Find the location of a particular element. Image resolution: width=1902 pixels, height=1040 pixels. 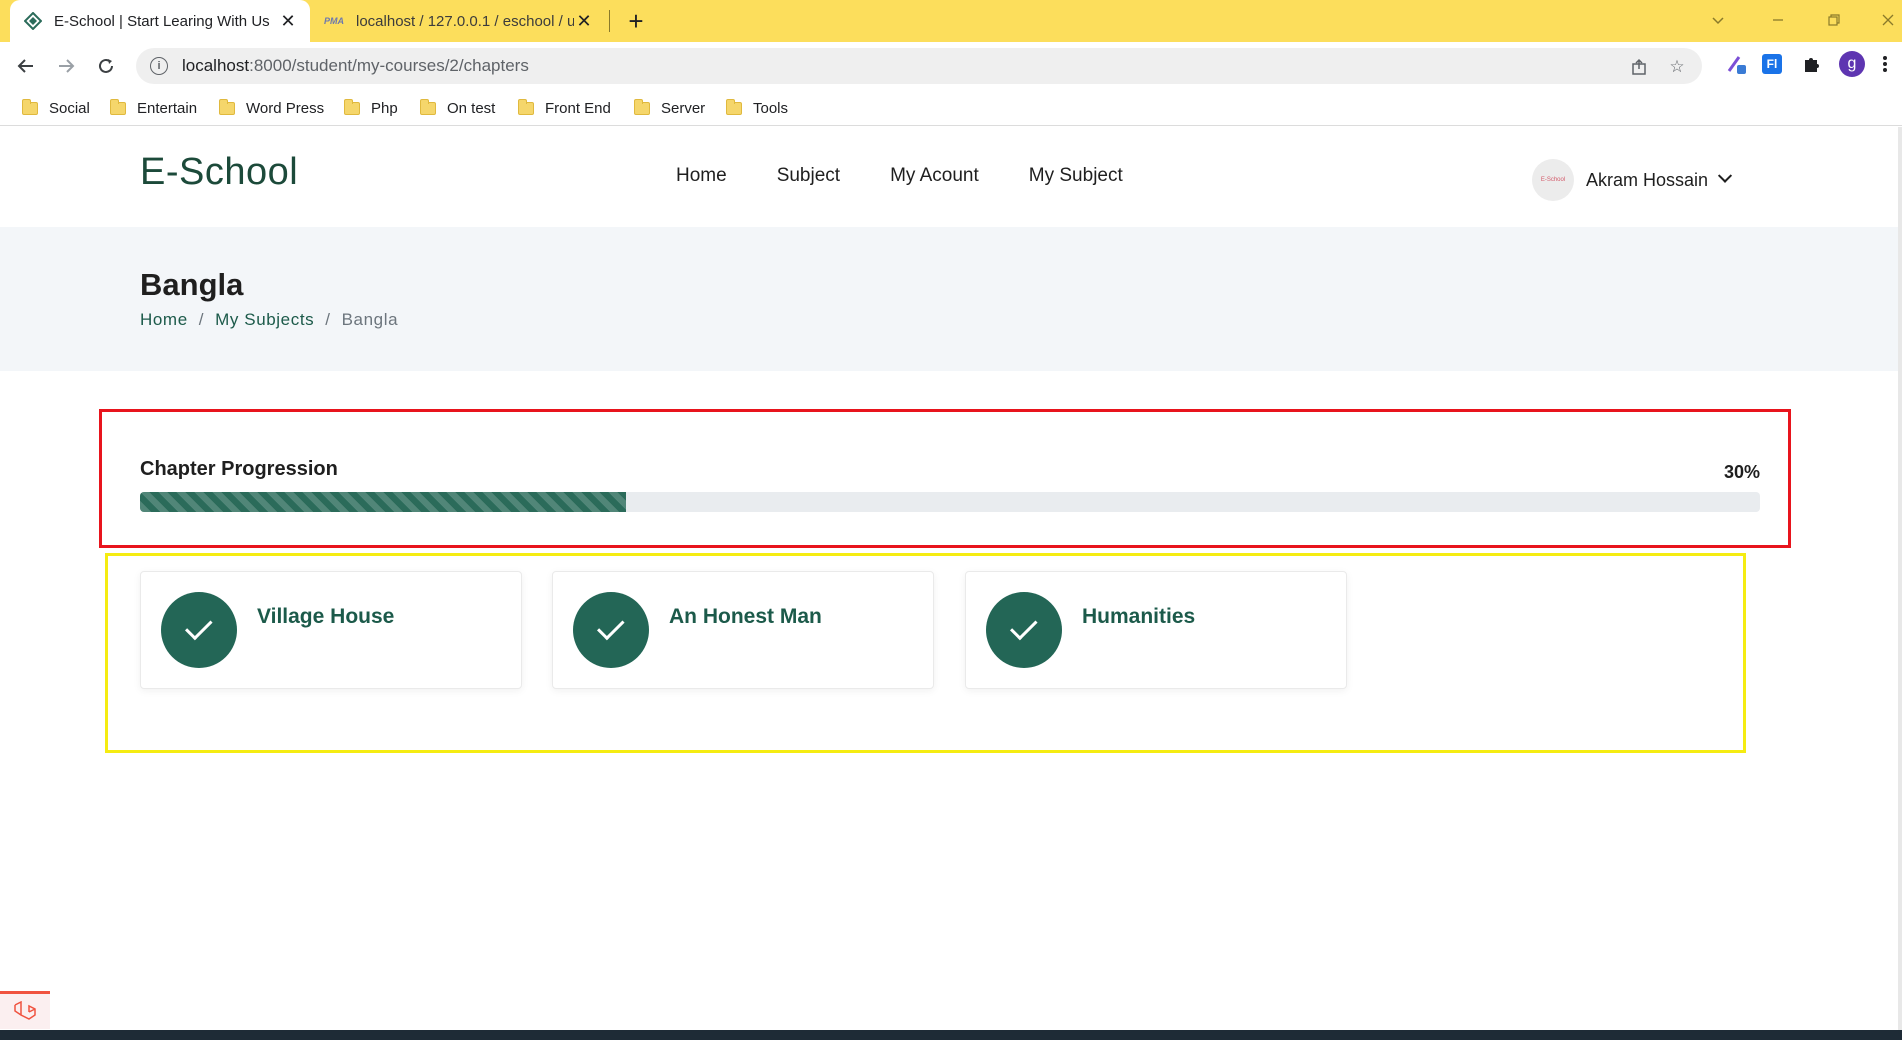

share-icon is located at coordinates (1639, 67).